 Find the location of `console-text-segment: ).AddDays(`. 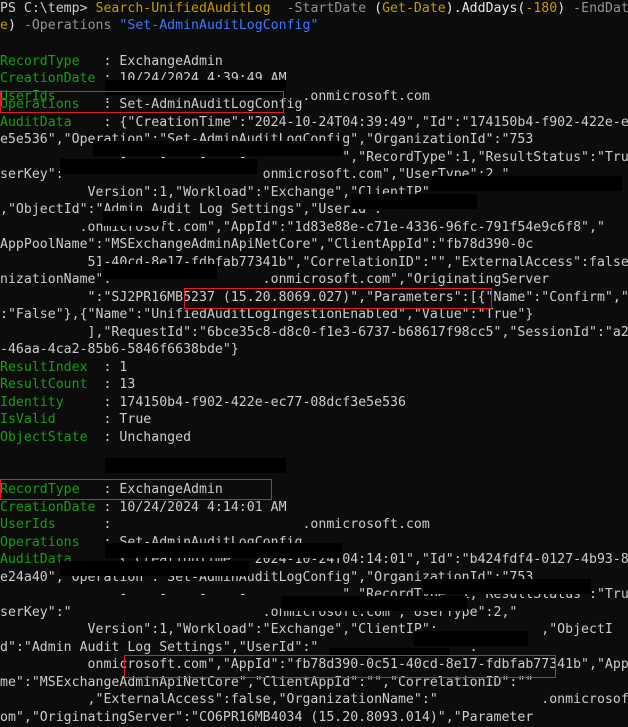

console-text-segment: ).AddDays( is located at coordinates (485, 8).